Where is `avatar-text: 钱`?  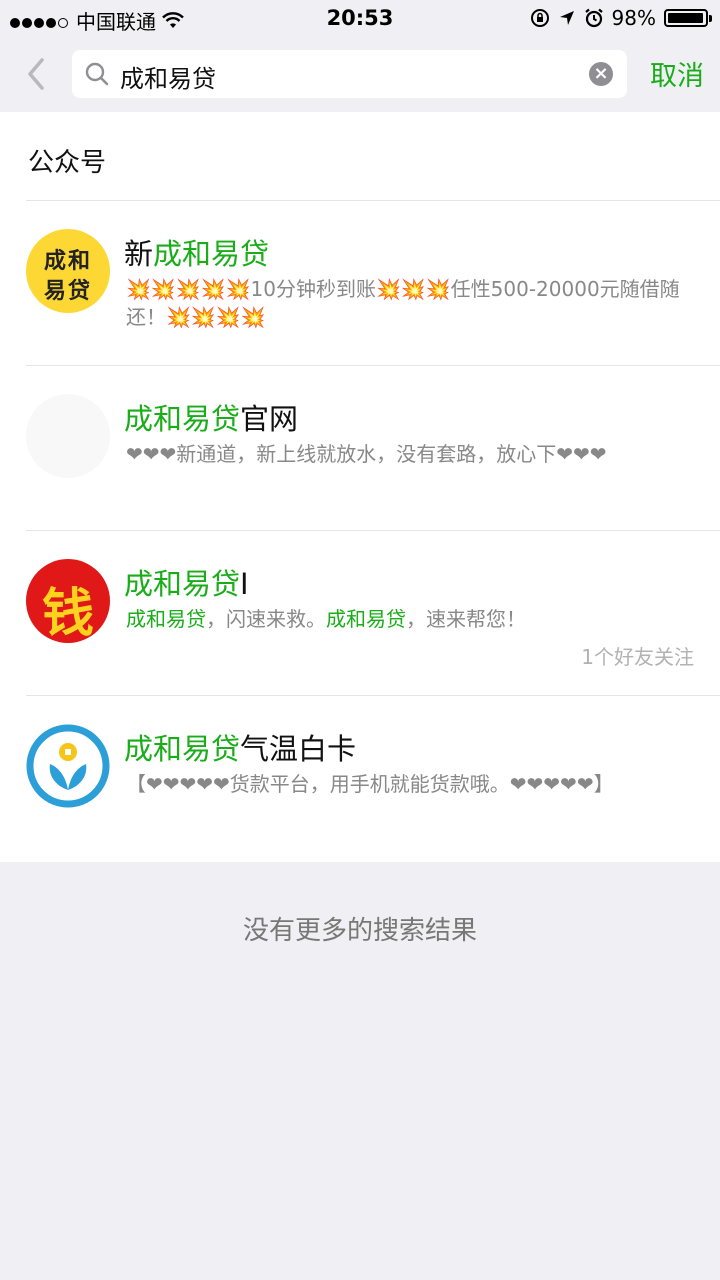 avatar-text: 钱 is located at coordinates (67, 613).